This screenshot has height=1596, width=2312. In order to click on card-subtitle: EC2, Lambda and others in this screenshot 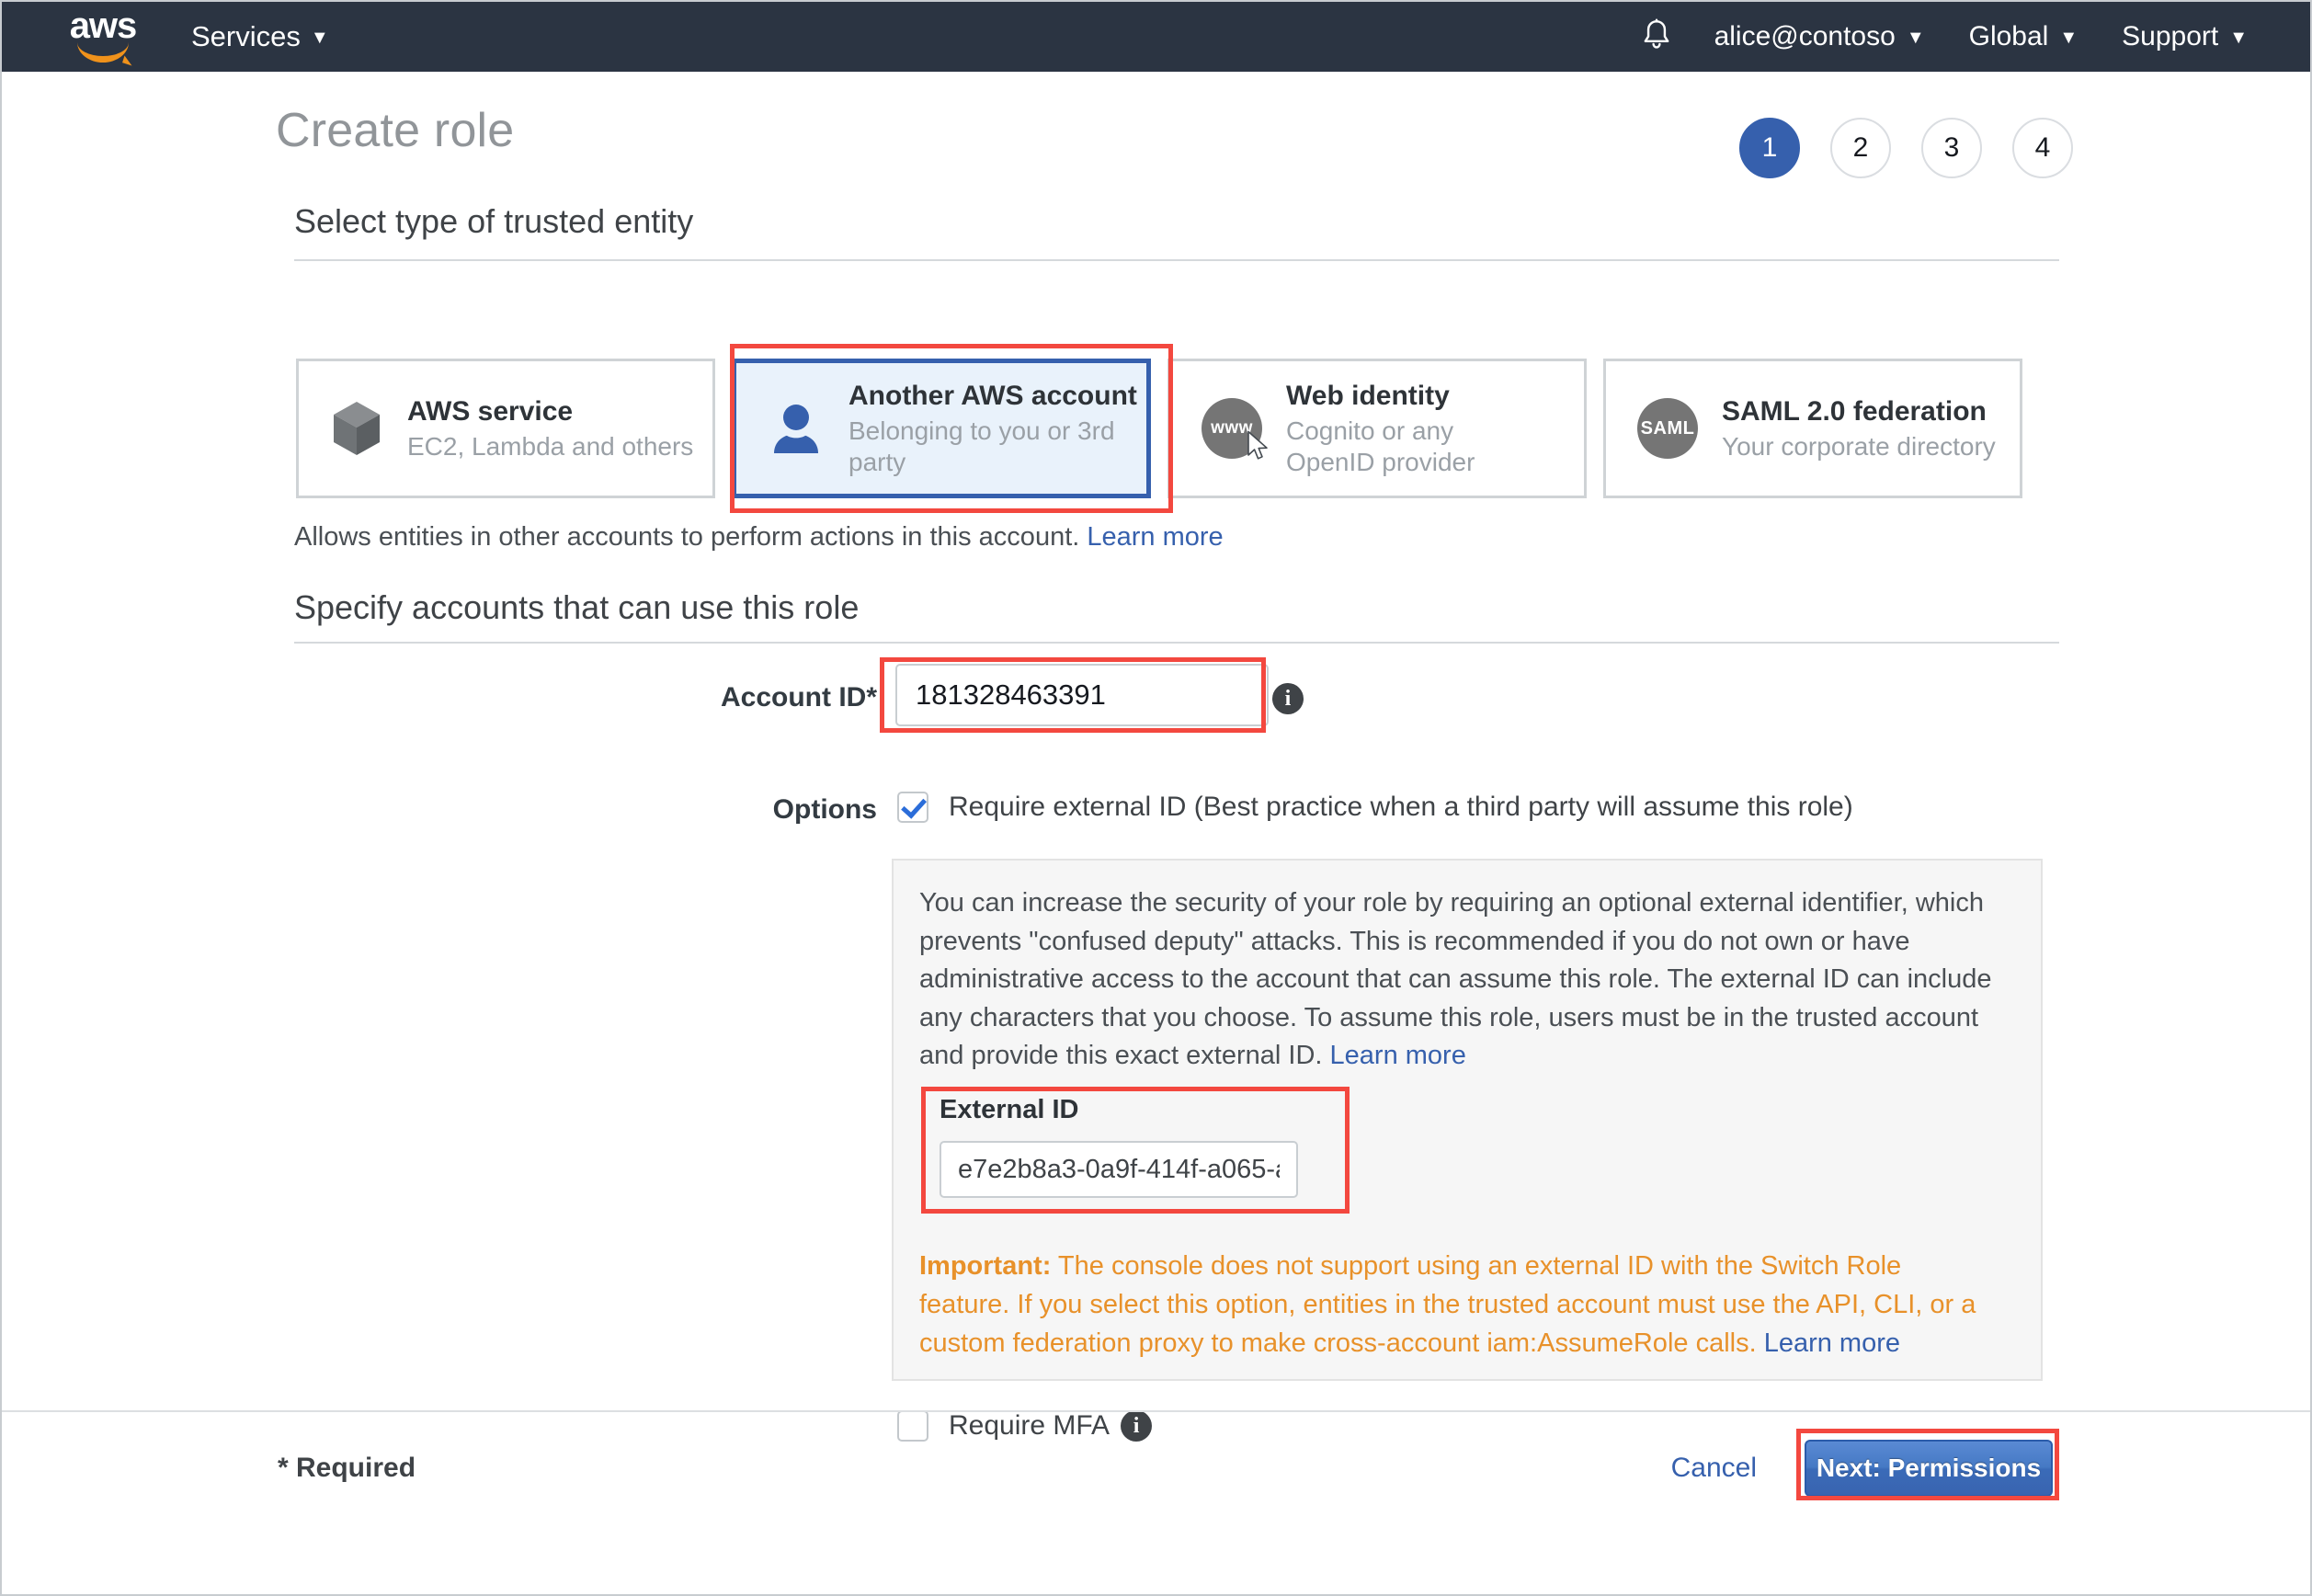, I will do `click(550, 447)`.